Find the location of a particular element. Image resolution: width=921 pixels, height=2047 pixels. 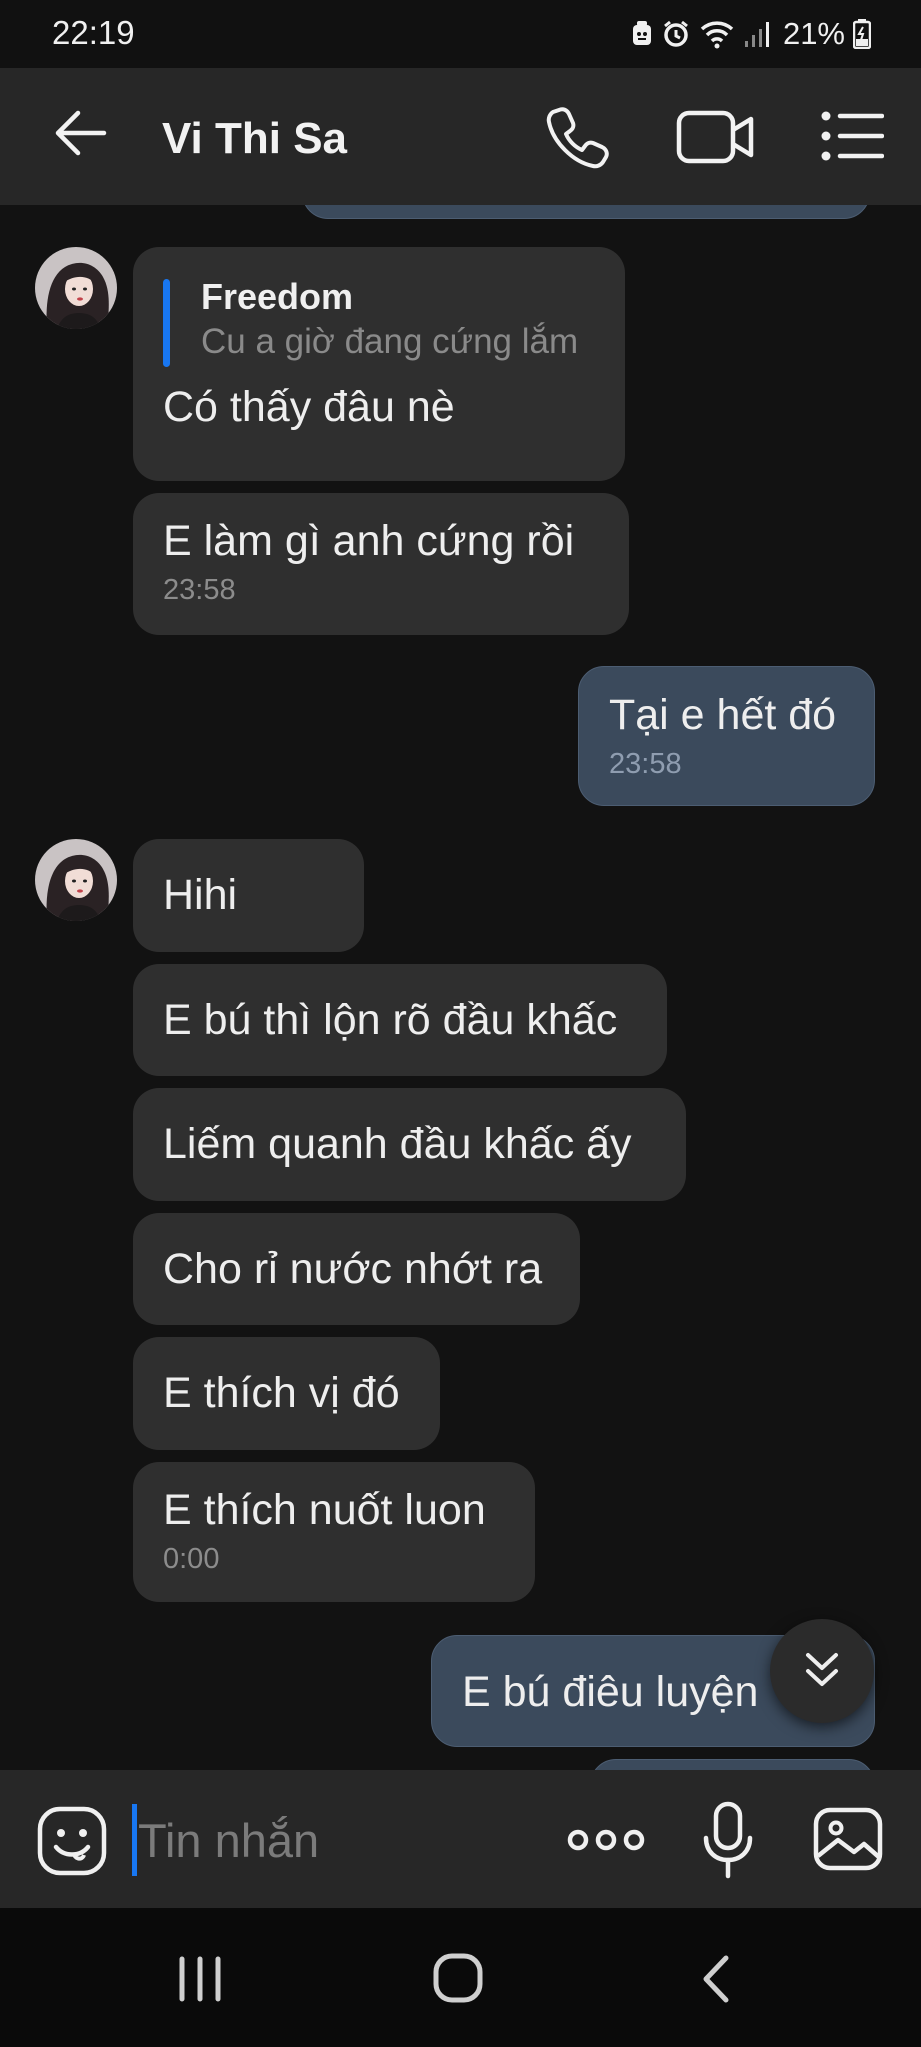

message-input is located at coordinates (338, 1840).